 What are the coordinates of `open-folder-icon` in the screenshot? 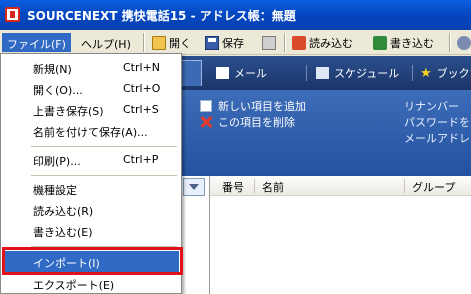 It's located at (159, 42).